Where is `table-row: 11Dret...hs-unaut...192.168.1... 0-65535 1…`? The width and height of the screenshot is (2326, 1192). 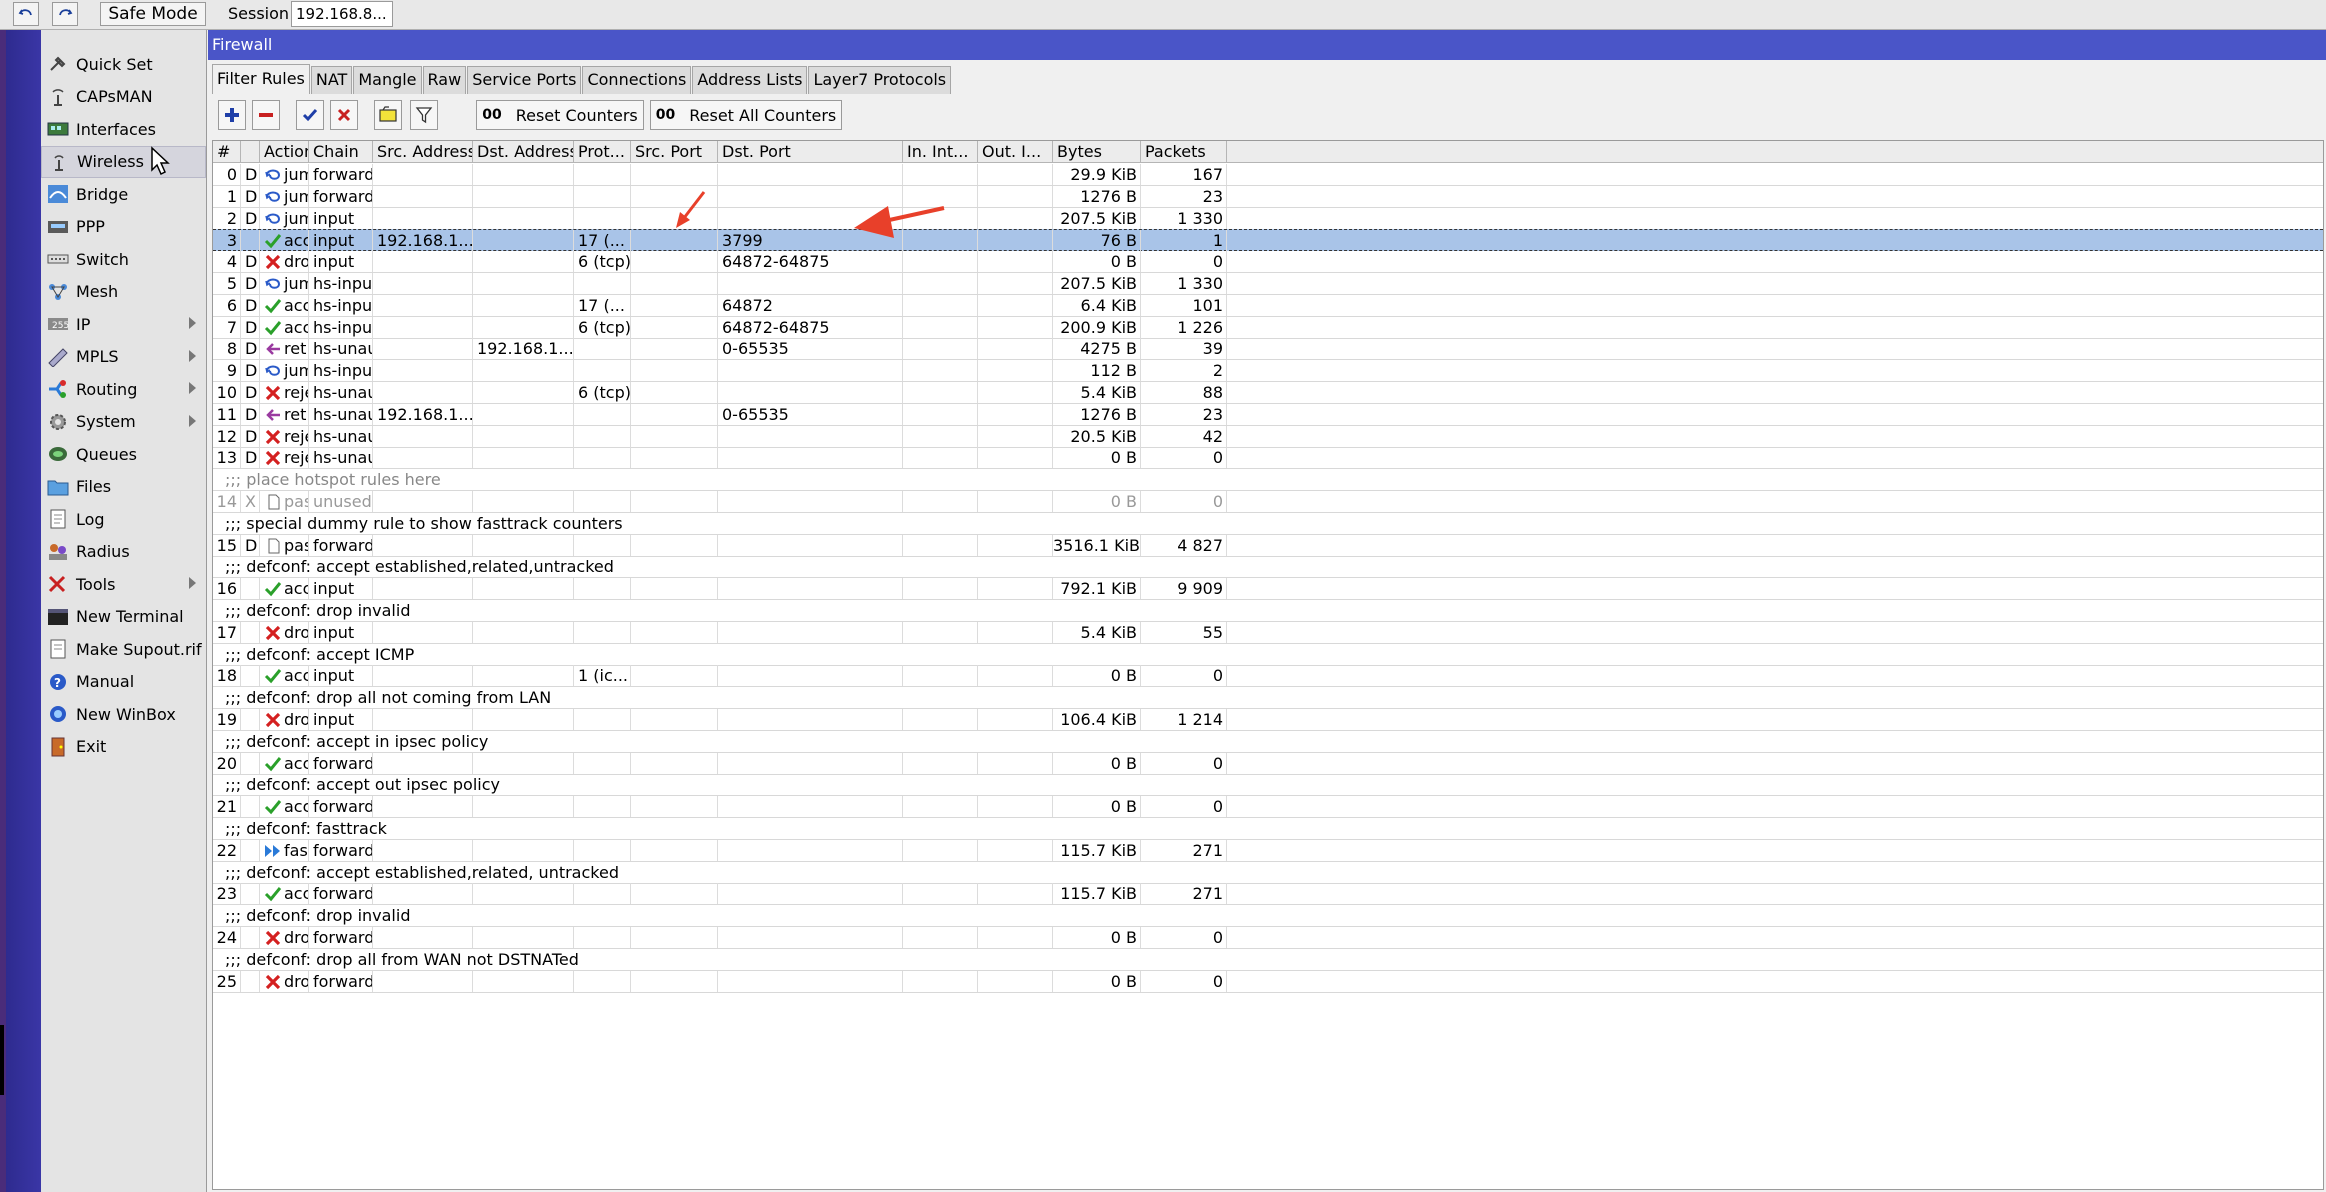 table-row: 11Dret...hs-unaut...192.168.1... 0-65535 1… is located at coordinates (1268, 414).